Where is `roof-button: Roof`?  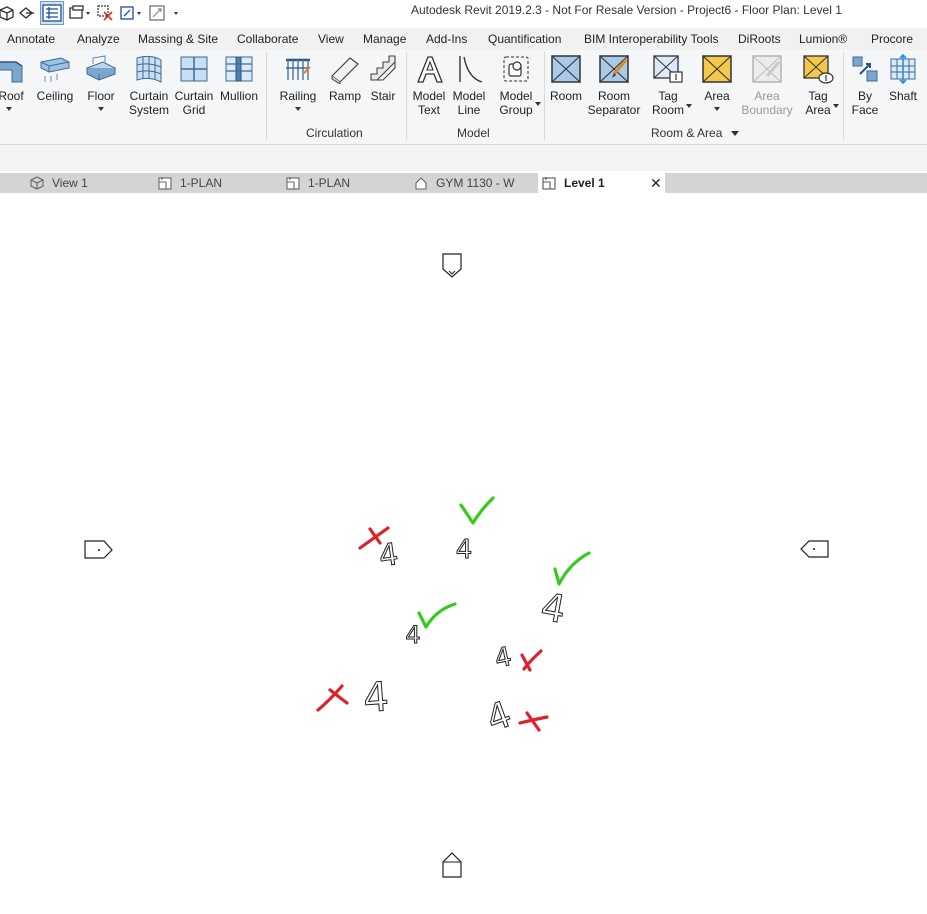 roof-button: Roof is located at coordinates (12, 78).